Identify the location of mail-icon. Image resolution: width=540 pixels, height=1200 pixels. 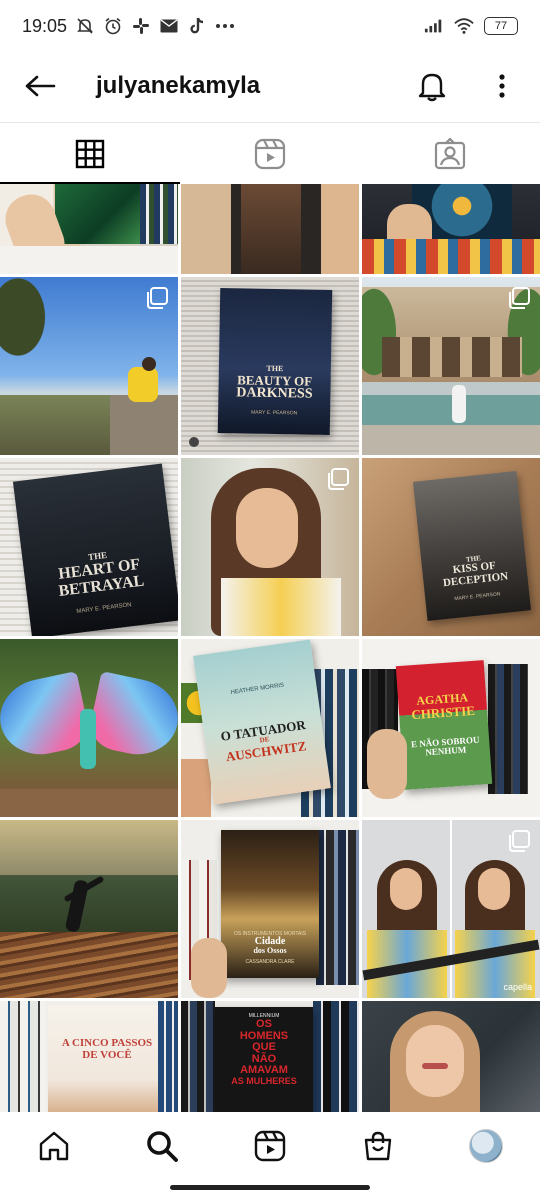
(169, 26).